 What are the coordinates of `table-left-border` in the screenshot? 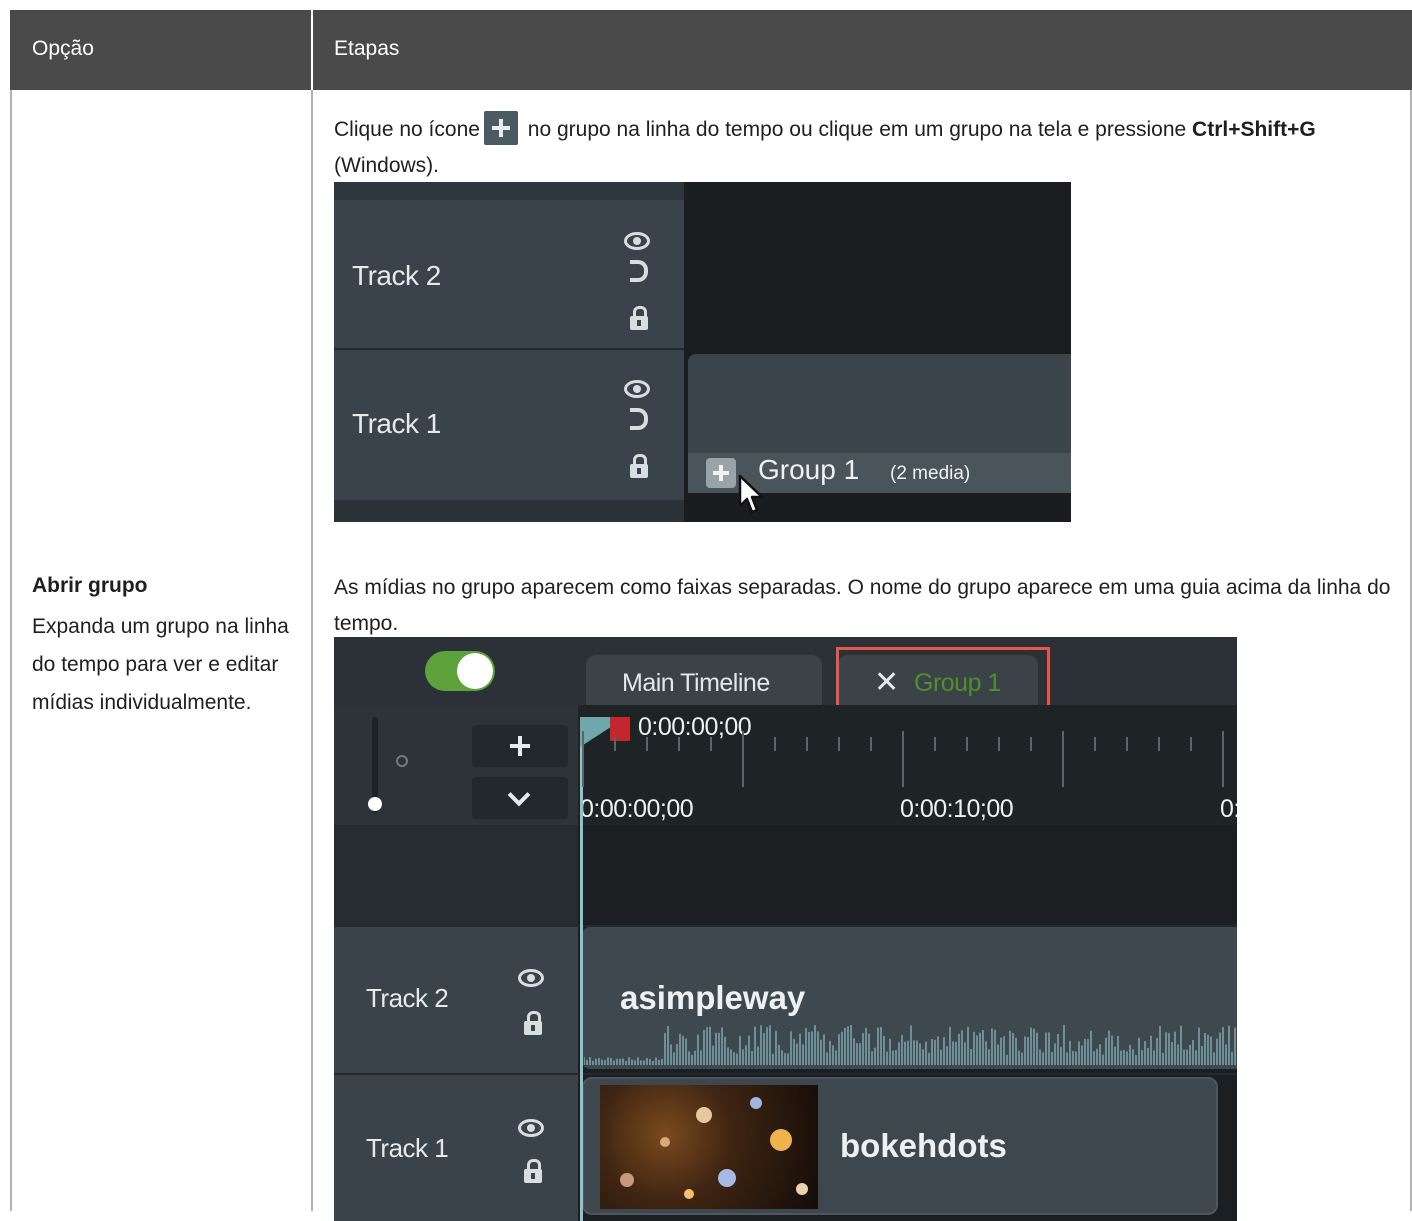 It's located at (11, 650).